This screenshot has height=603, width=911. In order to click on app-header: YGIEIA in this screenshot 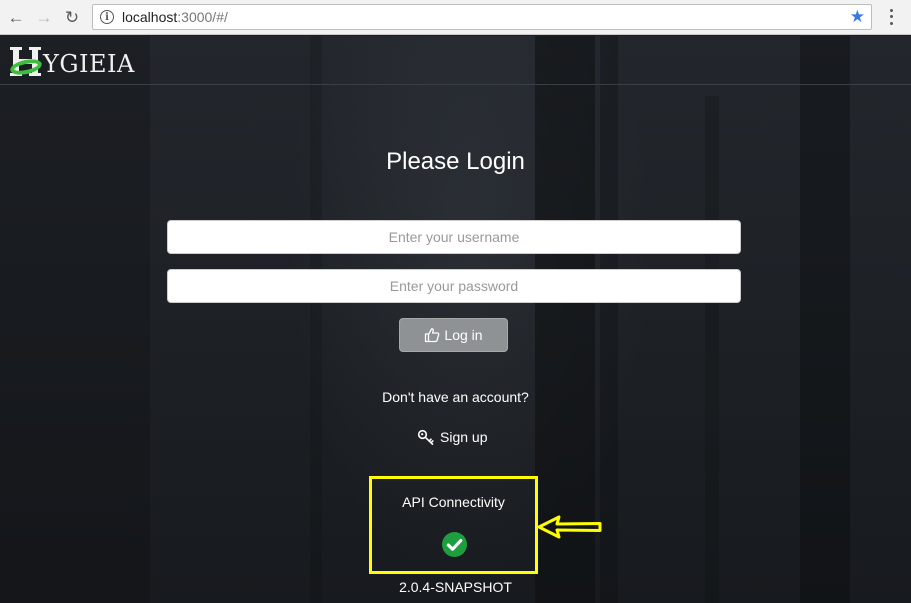, I will do `click(455, 60)`.